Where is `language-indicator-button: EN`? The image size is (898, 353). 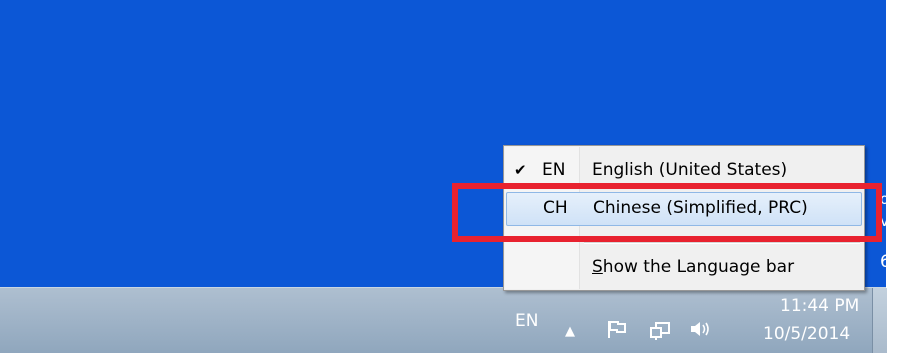 language-indicator-button: EN is located at coordinates (526, 321).